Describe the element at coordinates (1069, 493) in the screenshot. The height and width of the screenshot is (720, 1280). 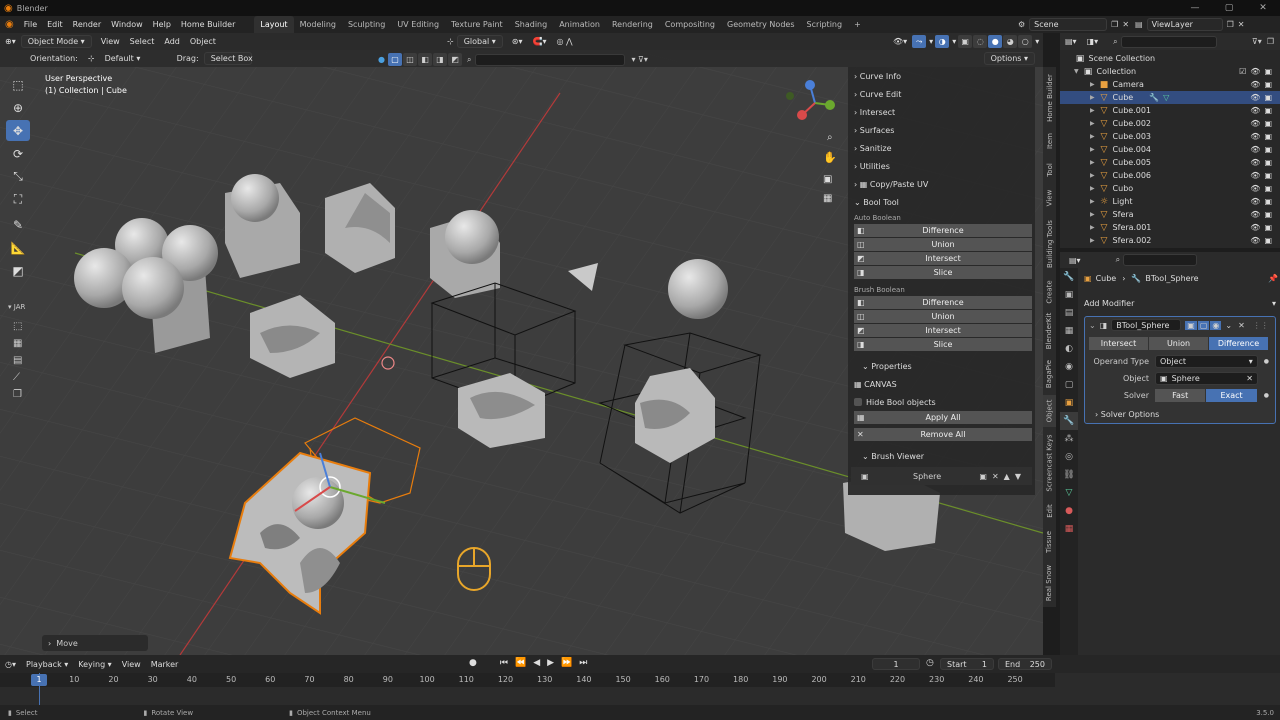
I see `data-props-tab-icon: ▽` at that location.